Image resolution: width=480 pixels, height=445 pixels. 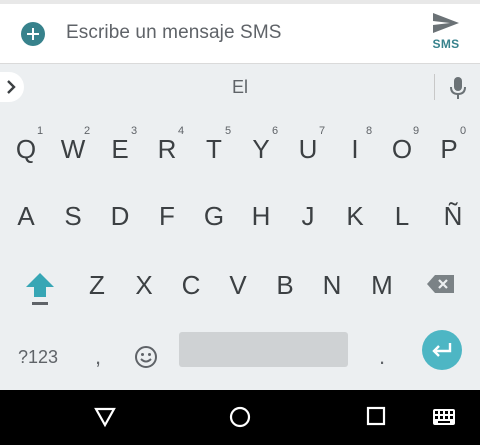 I want to click on send-label: SMS, so click(x=446, y=44).